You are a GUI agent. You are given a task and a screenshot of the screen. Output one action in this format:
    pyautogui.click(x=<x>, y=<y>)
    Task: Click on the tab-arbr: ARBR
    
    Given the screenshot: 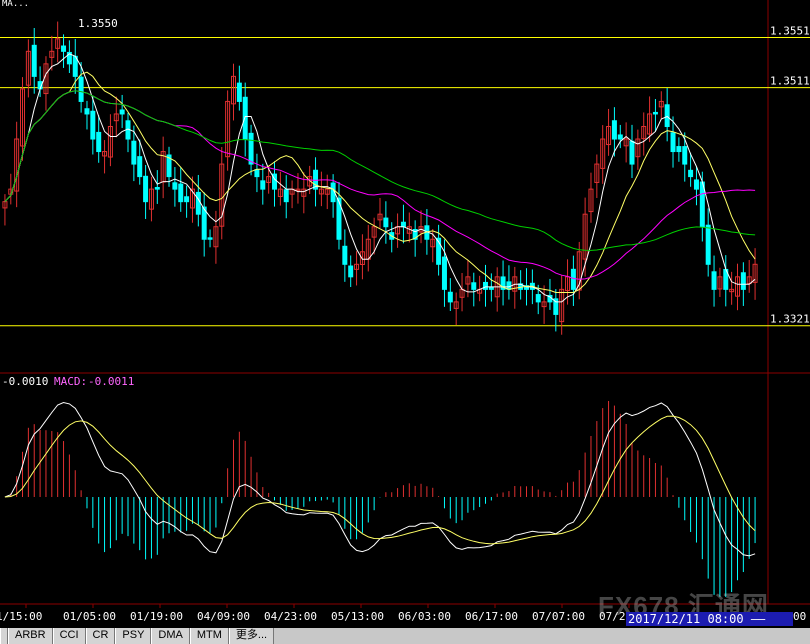 What is the action you would take?
    pyautogui.click(x=30, y=636)
    